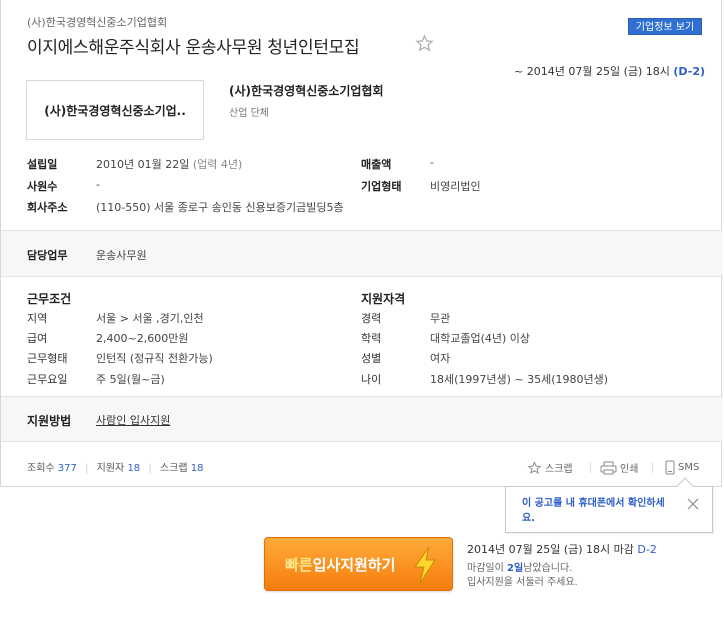  What do you see at coordinates (37, 338) in the screenshot?
I see `condition-label: 급여` at bounding box center [37, 338].